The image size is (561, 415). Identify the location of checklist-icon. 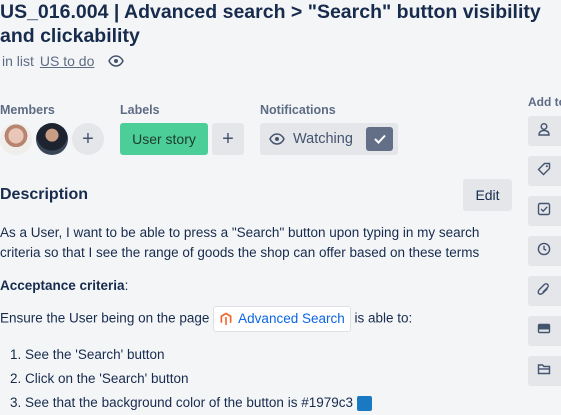
(544, 211).